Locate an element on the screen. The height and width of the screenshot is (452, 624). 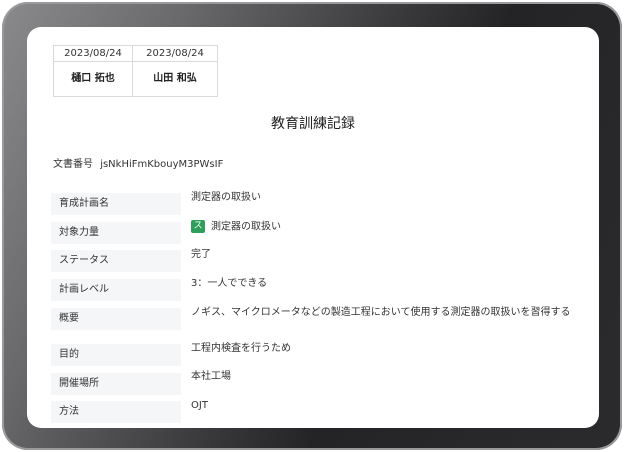
field-value: 3：一人でできる is located at coordinates (229, 283).